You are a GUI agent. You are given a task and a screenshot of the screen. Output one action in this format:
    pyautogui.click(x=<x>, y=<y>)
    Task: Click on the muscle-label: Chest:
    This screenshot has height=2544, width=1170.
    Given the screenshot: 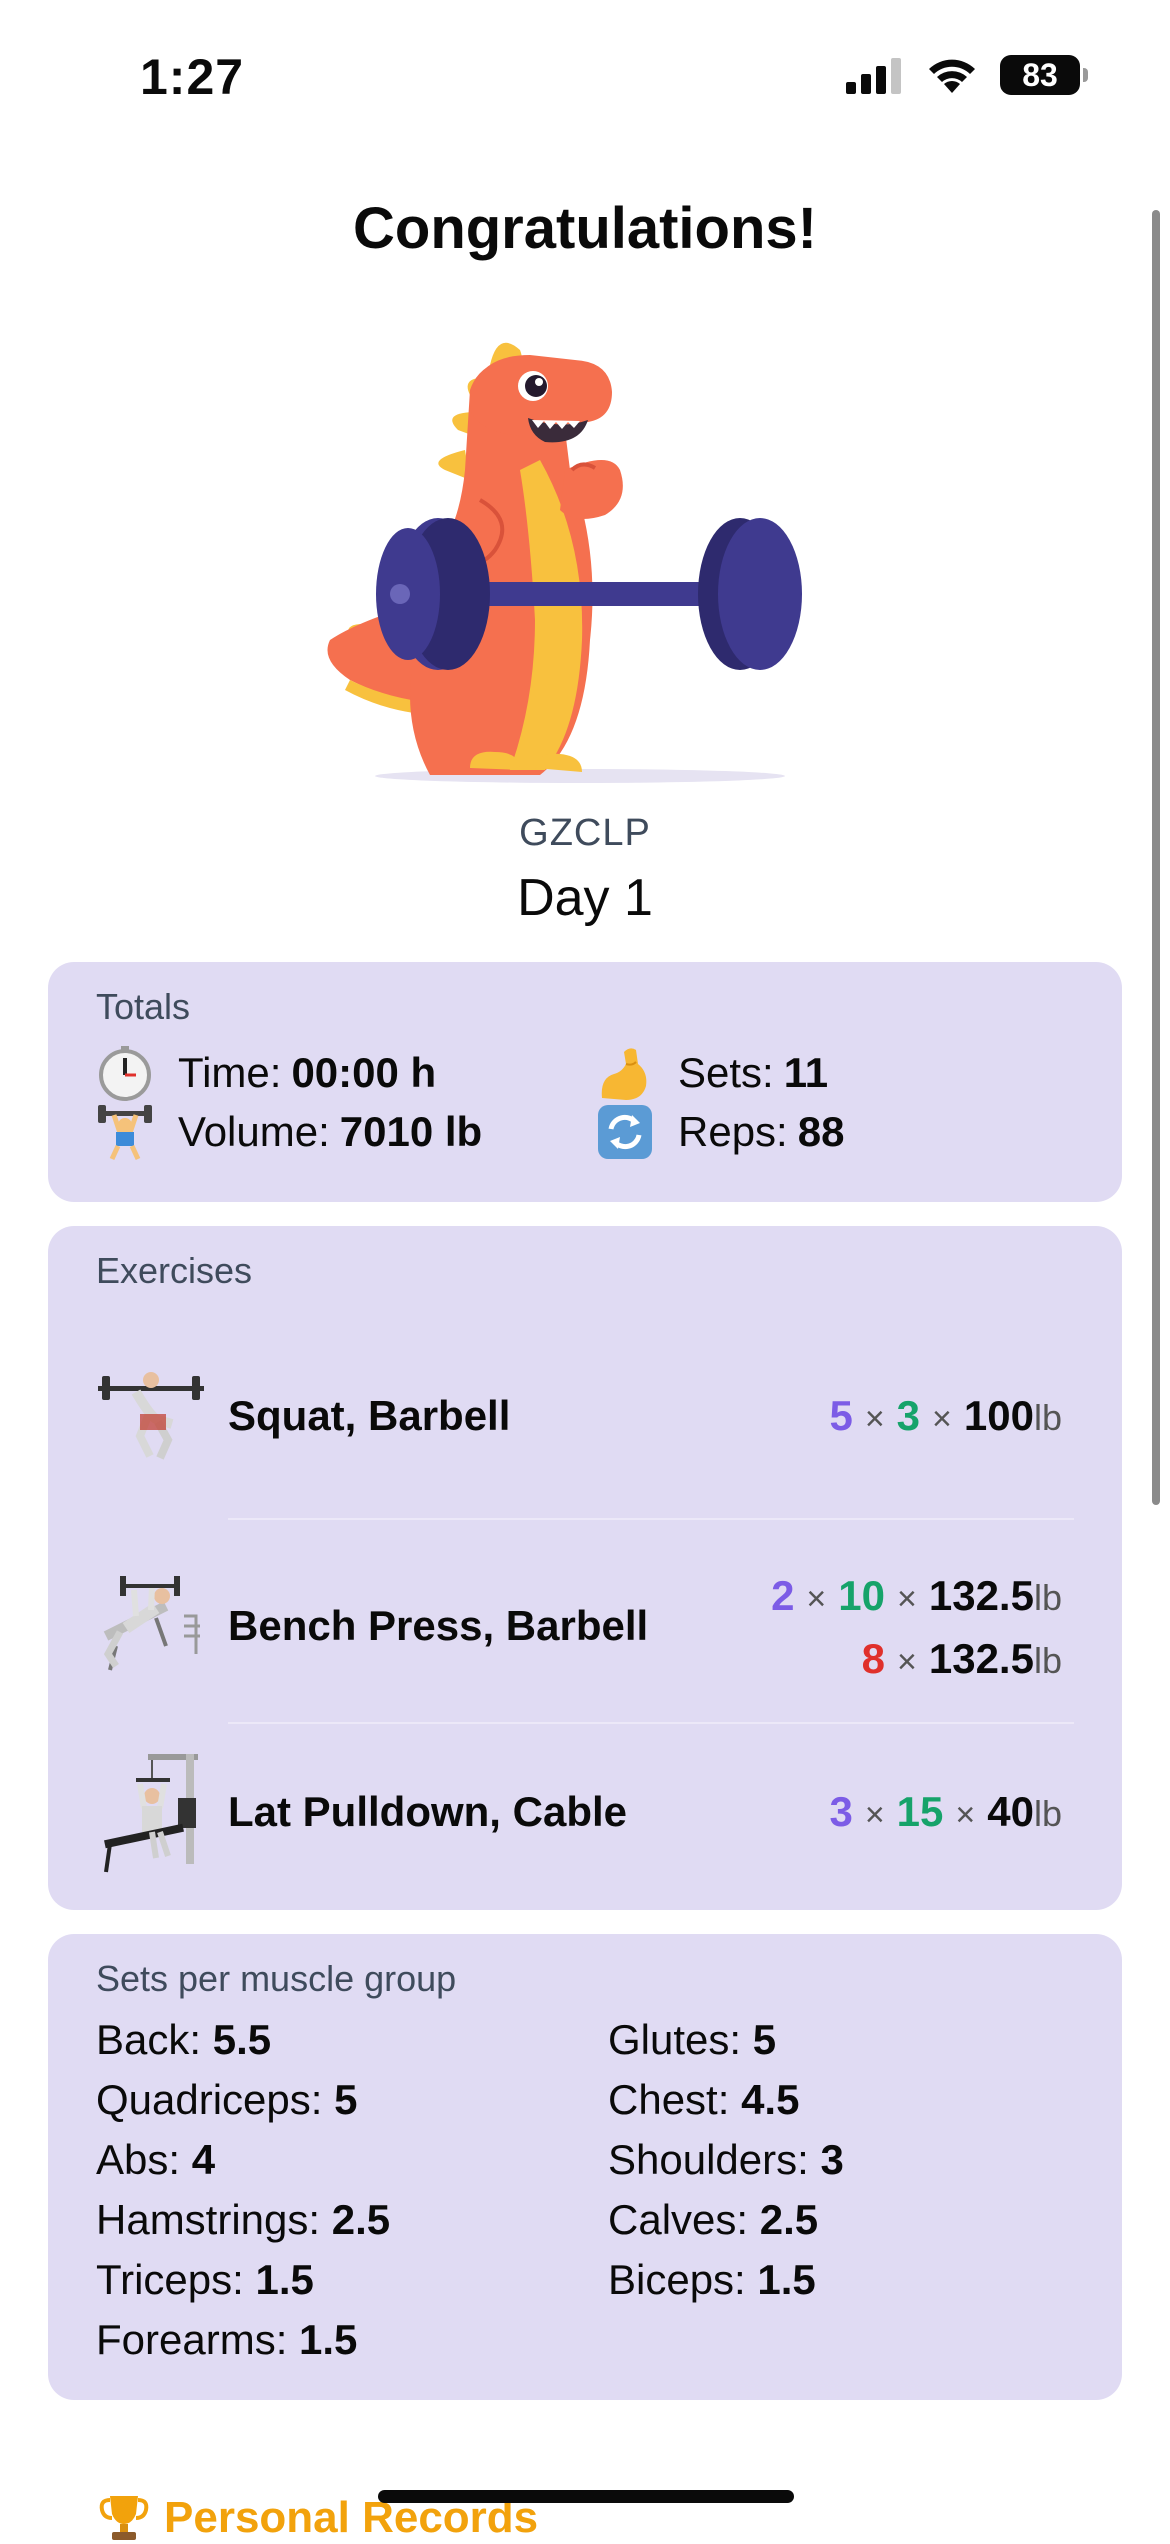 What is the action you would take?
    pyautogui.click(x=669, y=2099)
    